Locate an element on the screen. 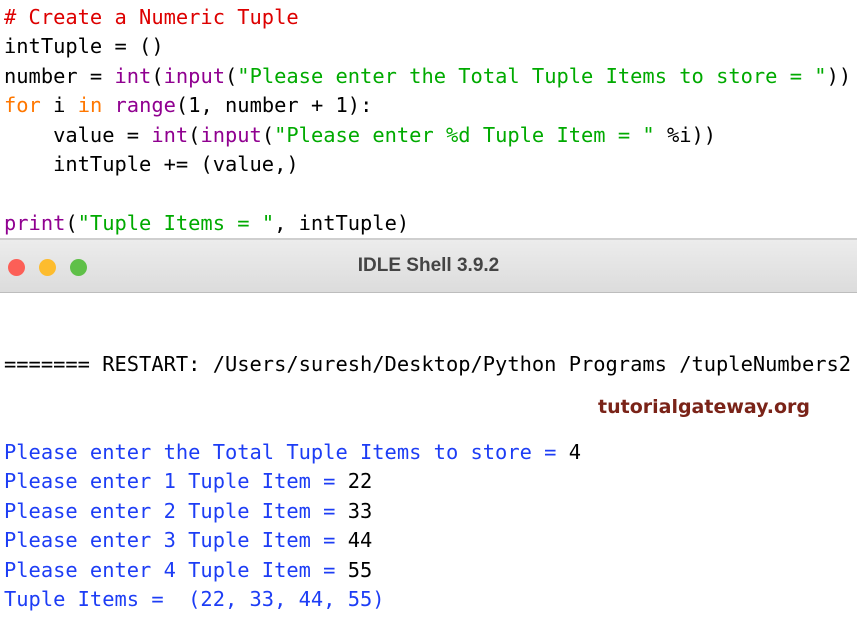 This screenshot has height=644, width=857. code-token: print is located at coordinates (35, 222).